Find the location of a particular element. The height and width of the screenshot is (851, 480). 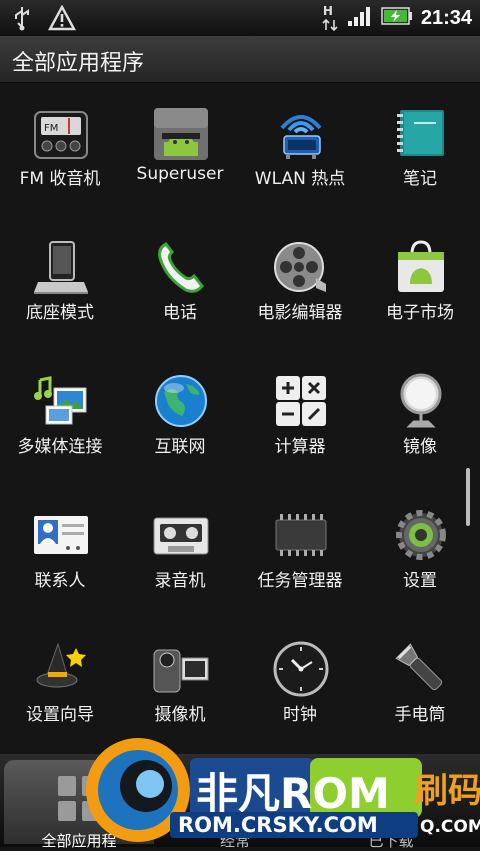

warning-icon is located at coordinates (62, 19).